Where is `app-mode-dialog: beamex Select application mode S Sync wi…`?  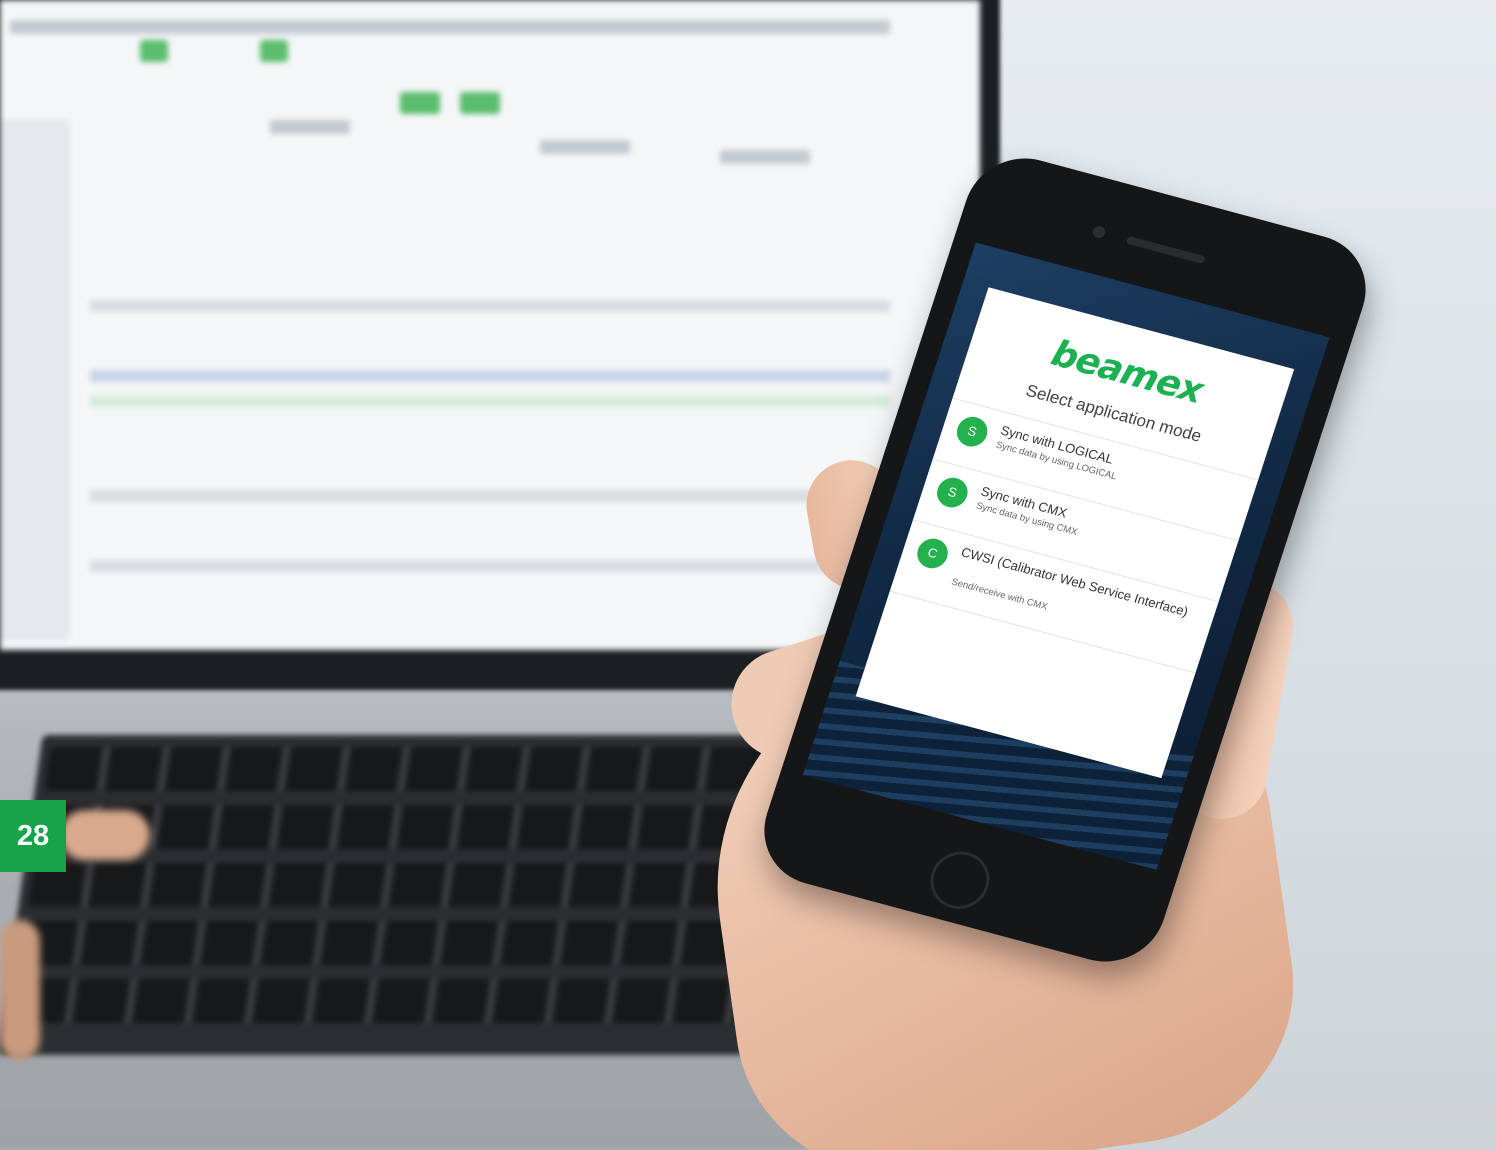
app-mode-dialog: beamex Select application mode S Sync wi… is located at coordinates (1075, 533).